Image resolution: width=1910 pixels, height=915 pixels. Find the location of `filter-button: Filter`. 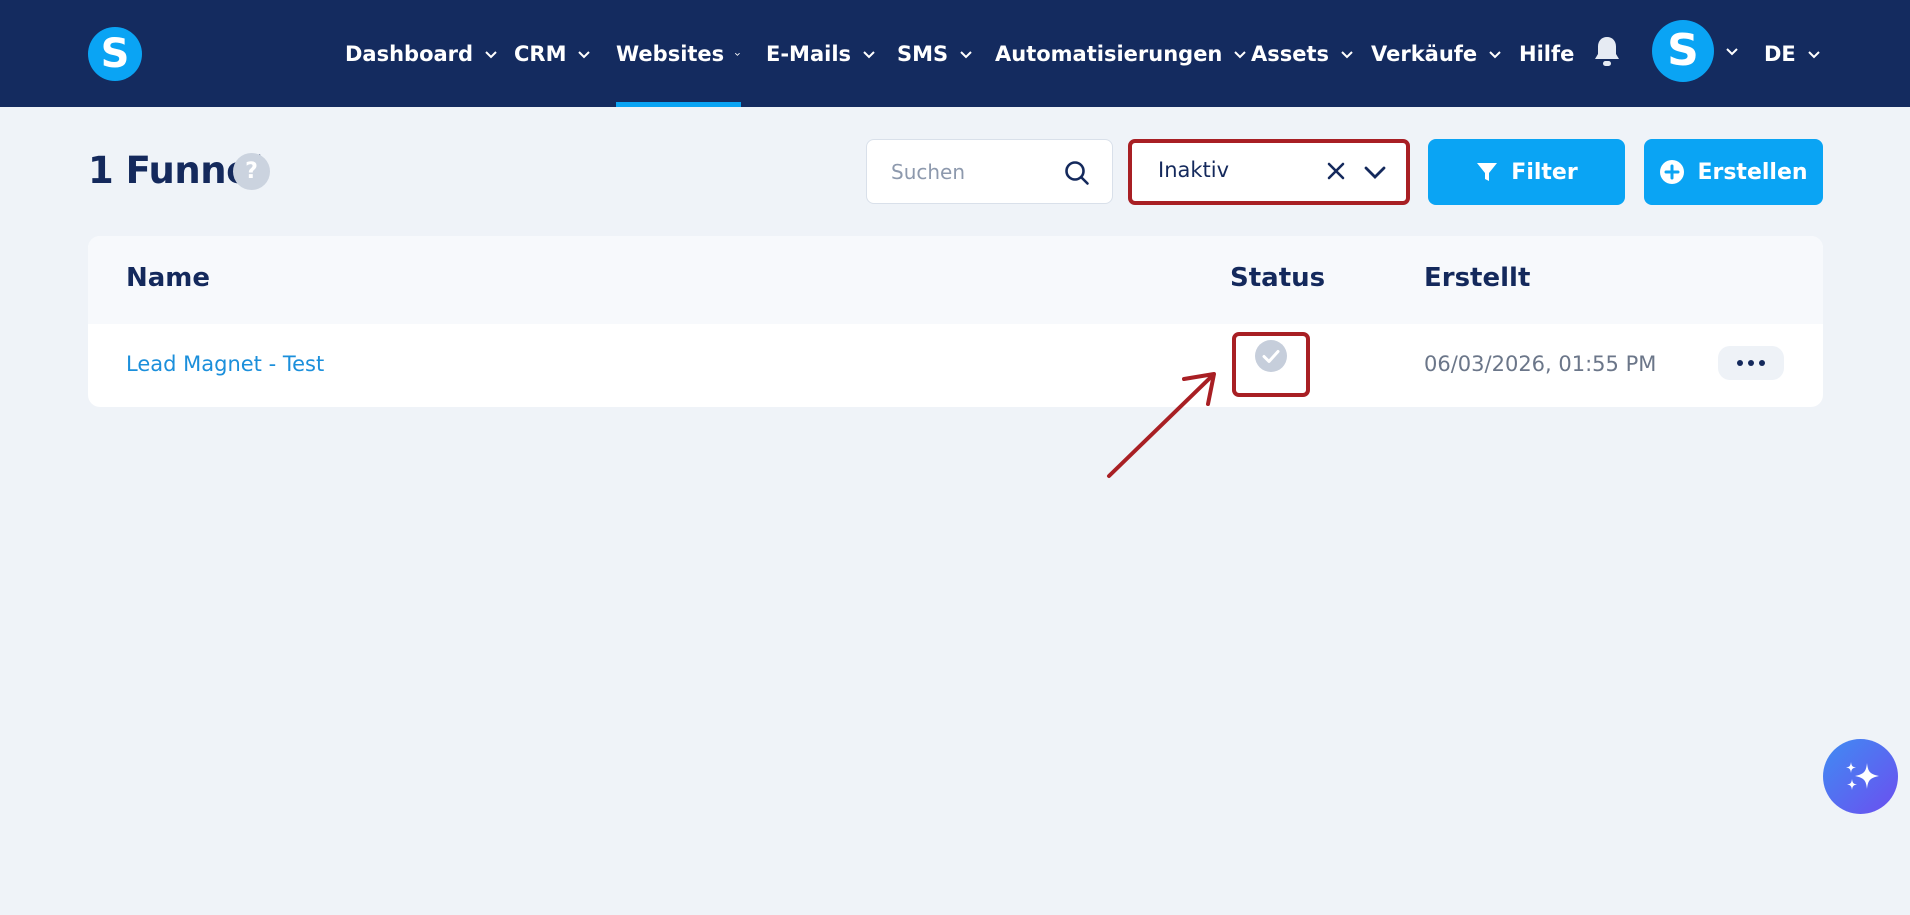

filter-button: Filter is located at coordinates (1526, 172).